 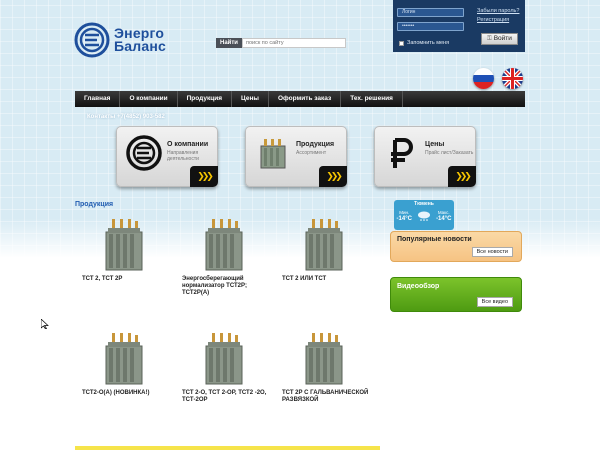 What do you see at coordinates (188, 144) in the screenshot?
I see `card-about-title: О компании` at bounding box center [188, 144].